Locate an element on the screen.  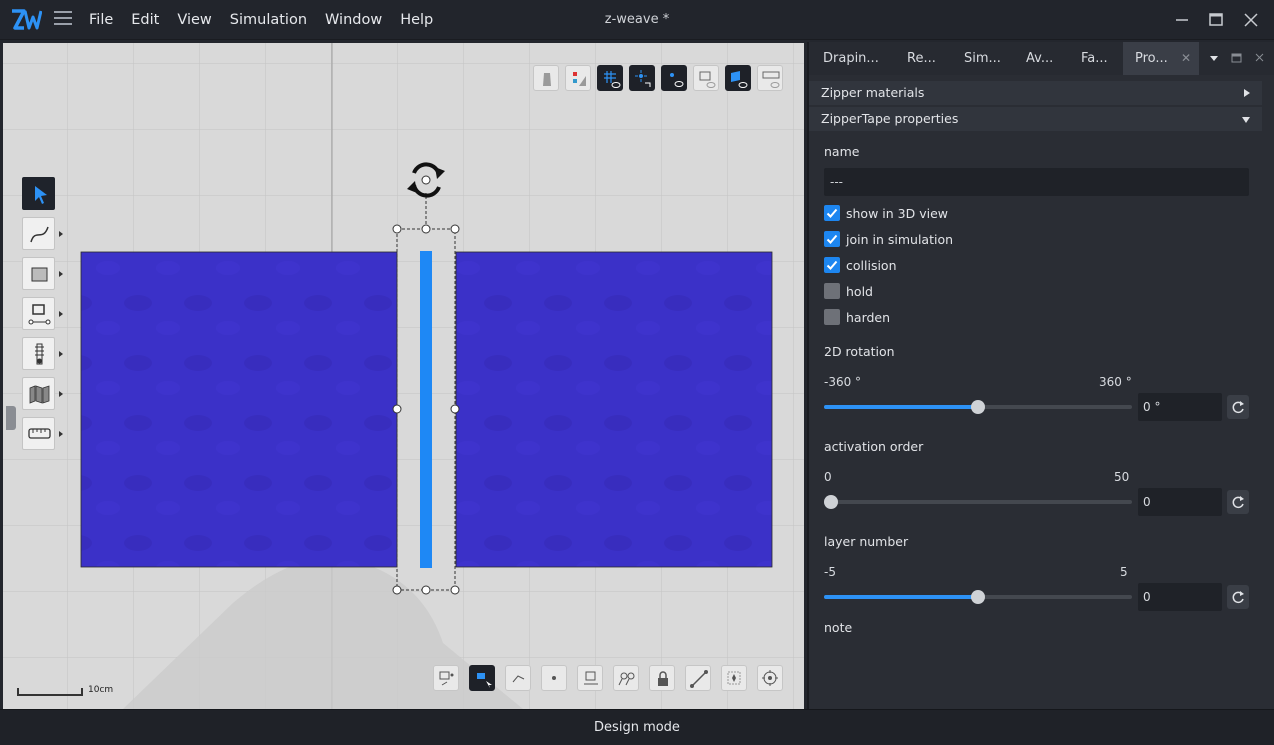
activation-reset-icon is located at coordinates (1238, 502).